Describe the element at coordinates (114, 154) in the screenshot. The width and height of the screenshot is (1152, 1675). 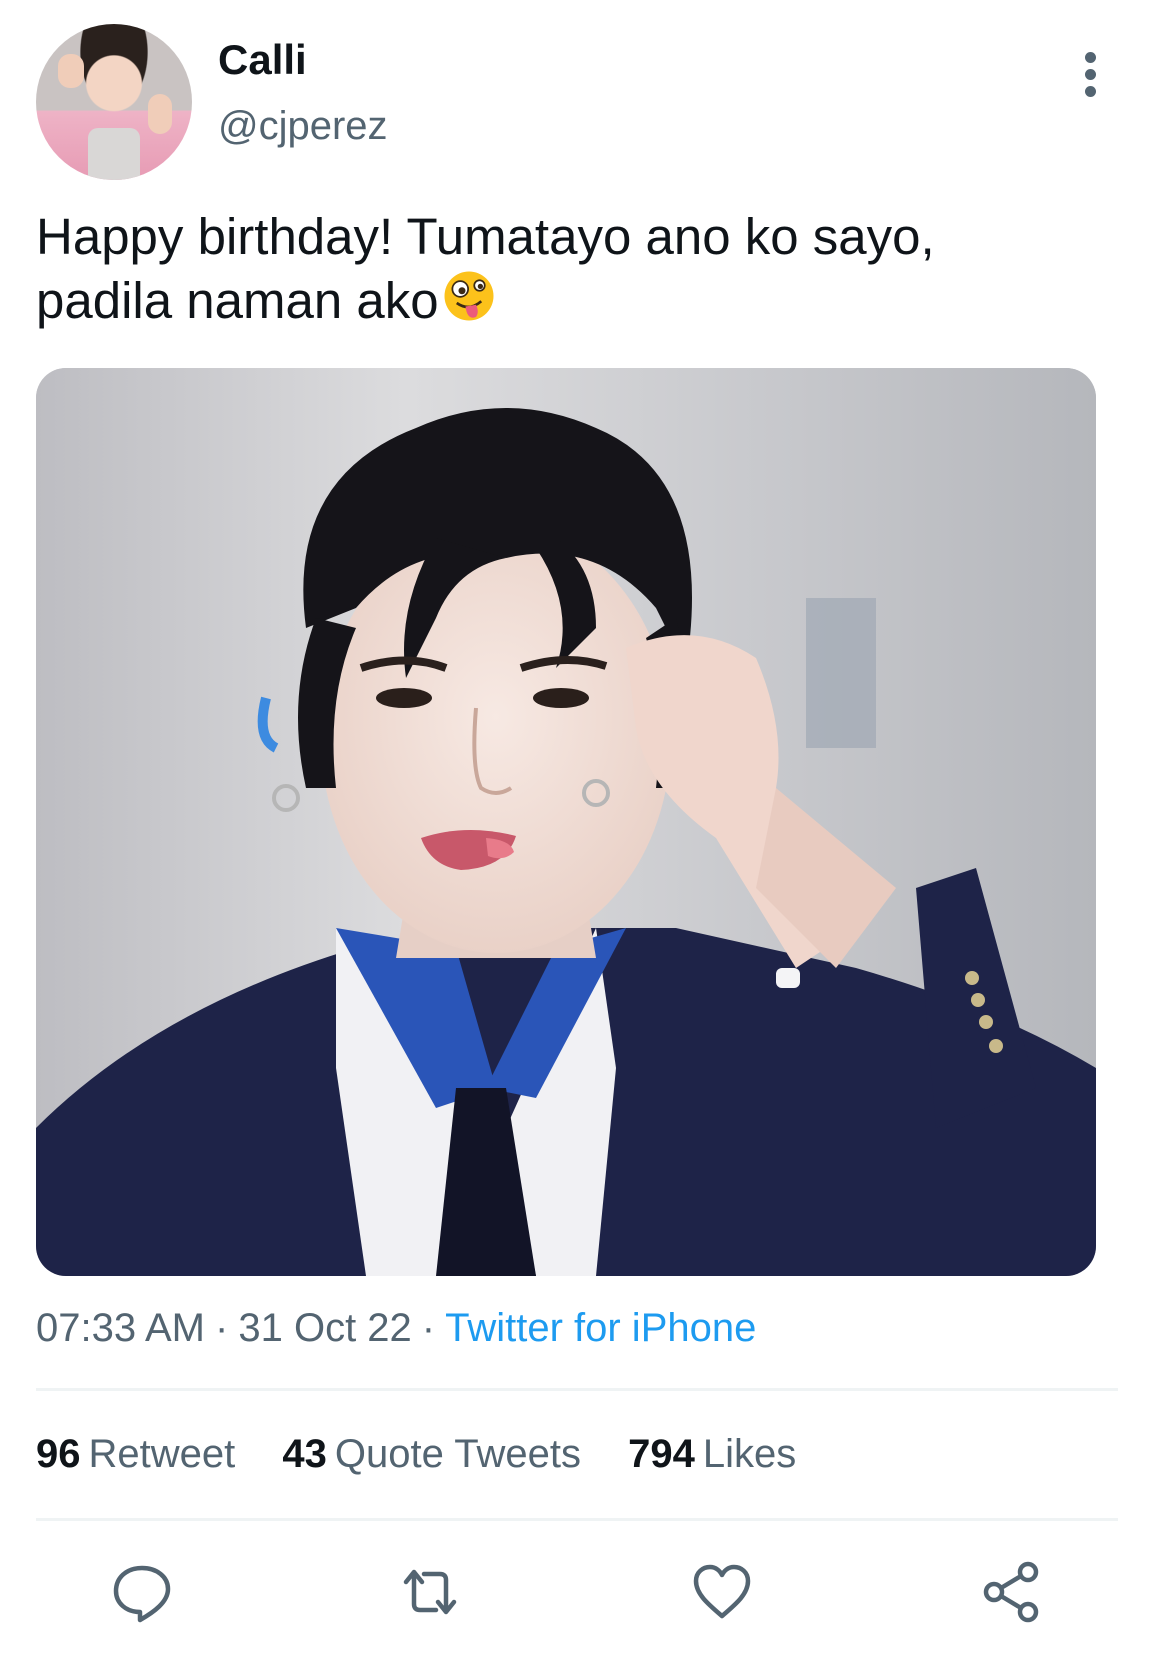
I see `avatar-shirt` at that location.